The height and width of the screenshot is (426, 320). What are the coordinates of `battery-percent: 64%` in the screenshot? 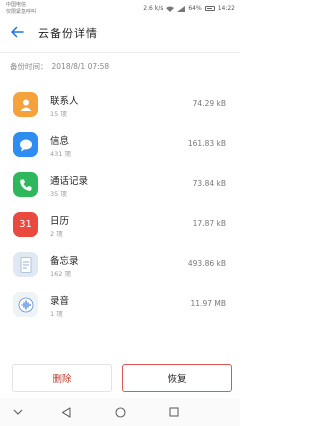 It's located at (195, 8).